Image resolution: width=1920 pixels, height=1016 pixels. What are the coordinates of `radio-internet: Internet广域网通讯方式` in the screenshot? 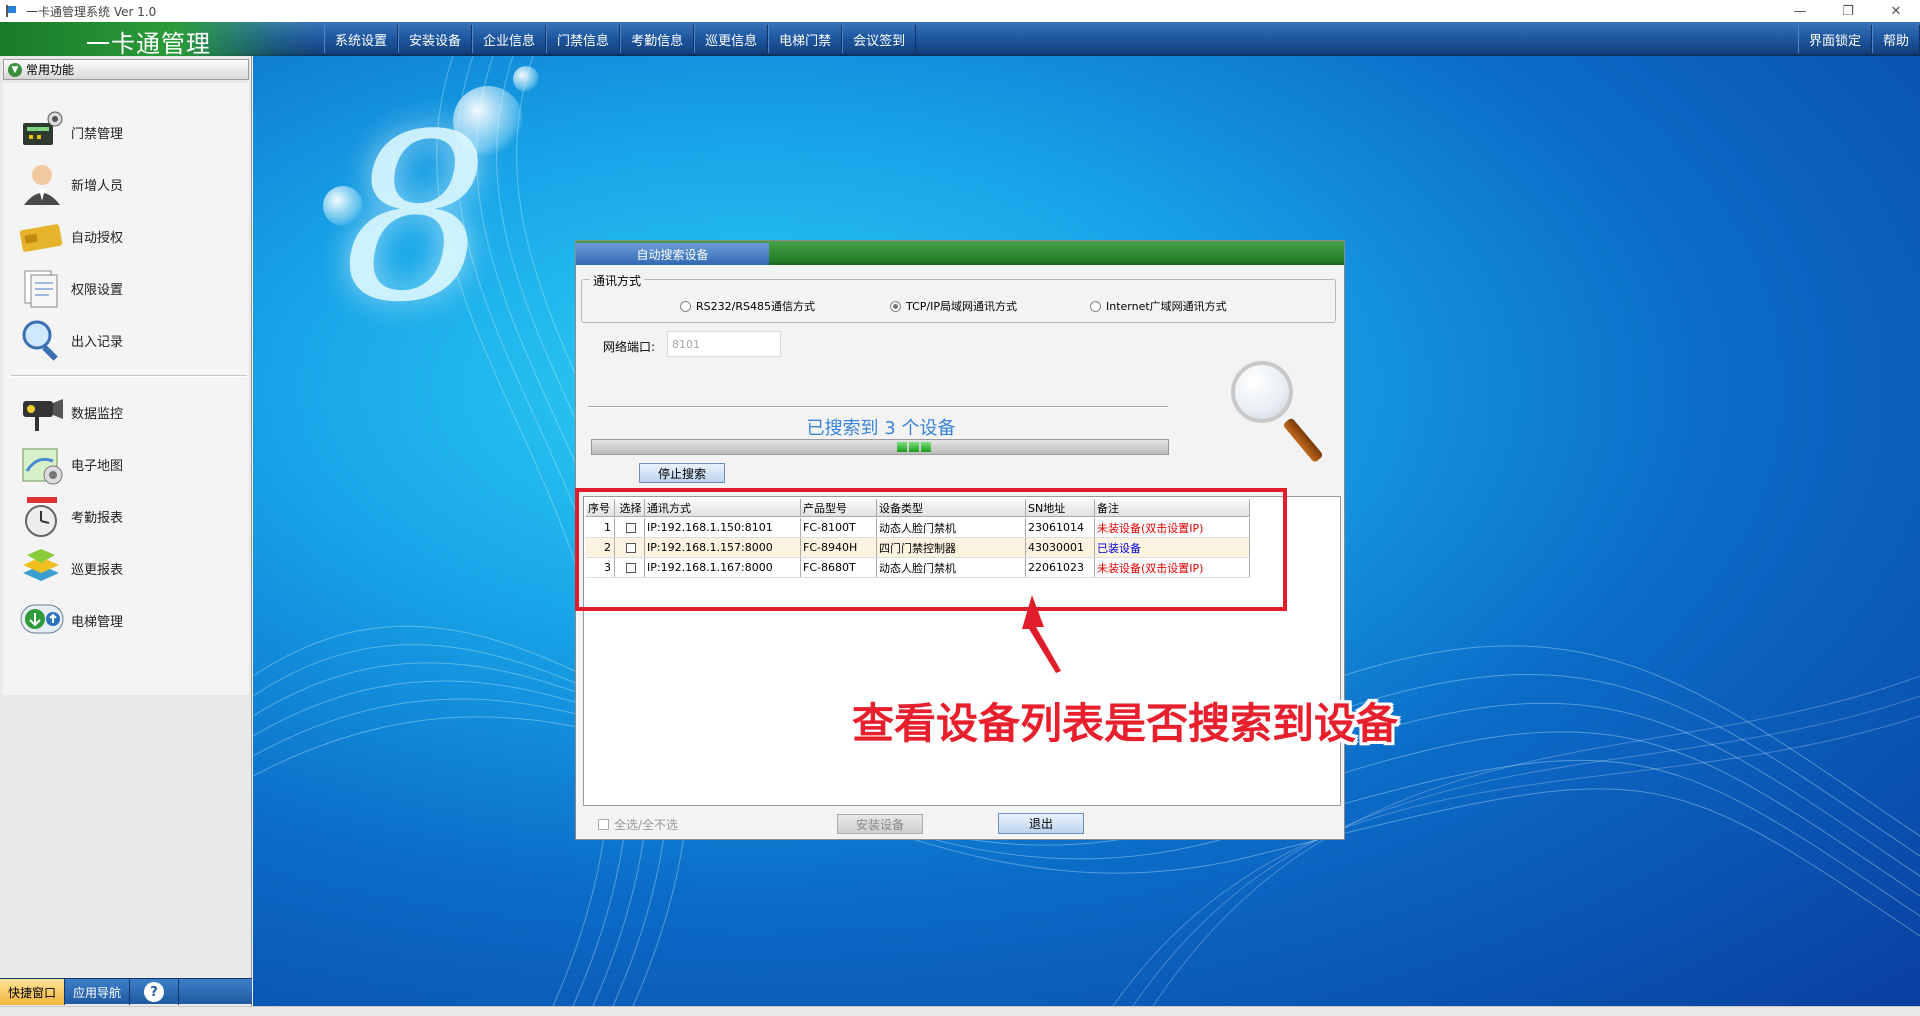 It's located at (1158, 306).